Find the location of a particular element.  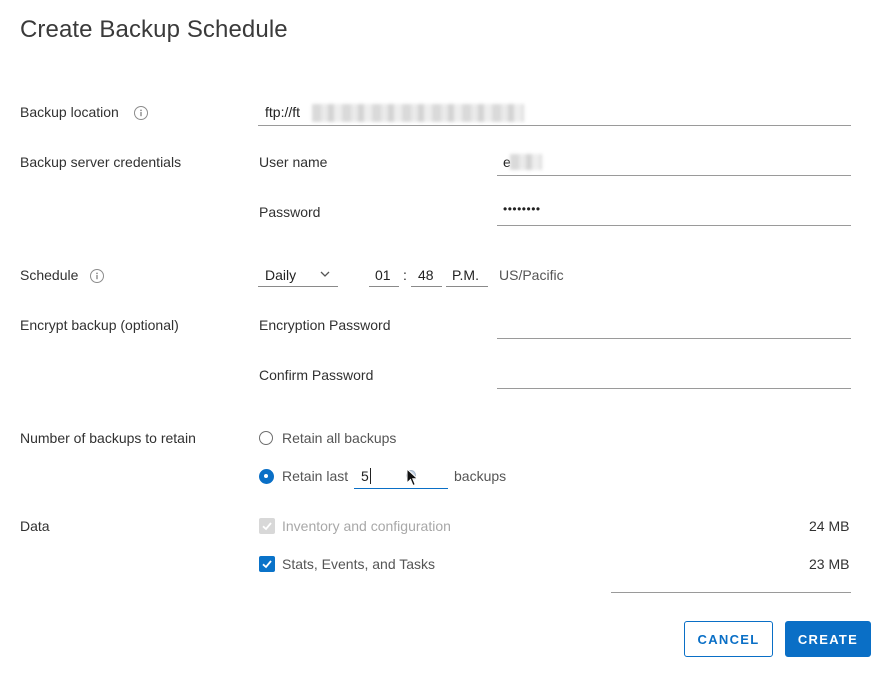

retain-suffix-label: backups is located at coordinates (480, 476).